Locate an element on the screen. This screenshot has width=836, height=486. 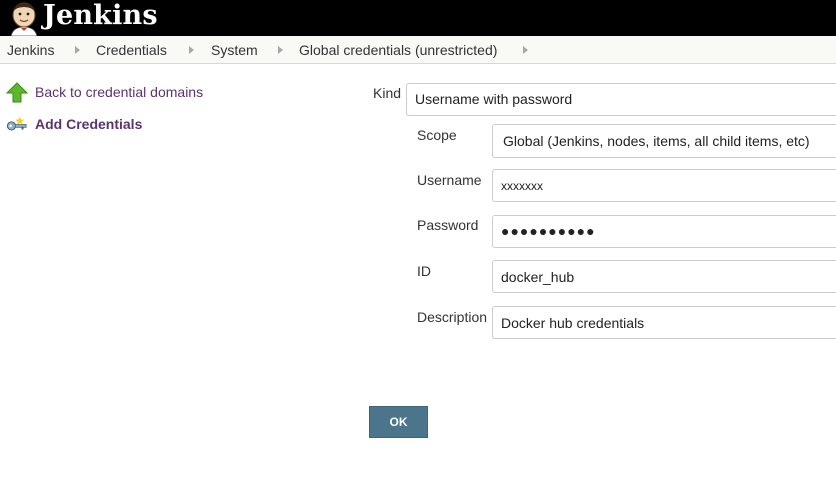
up-arrow-icon is located at coordinates (17, 92).